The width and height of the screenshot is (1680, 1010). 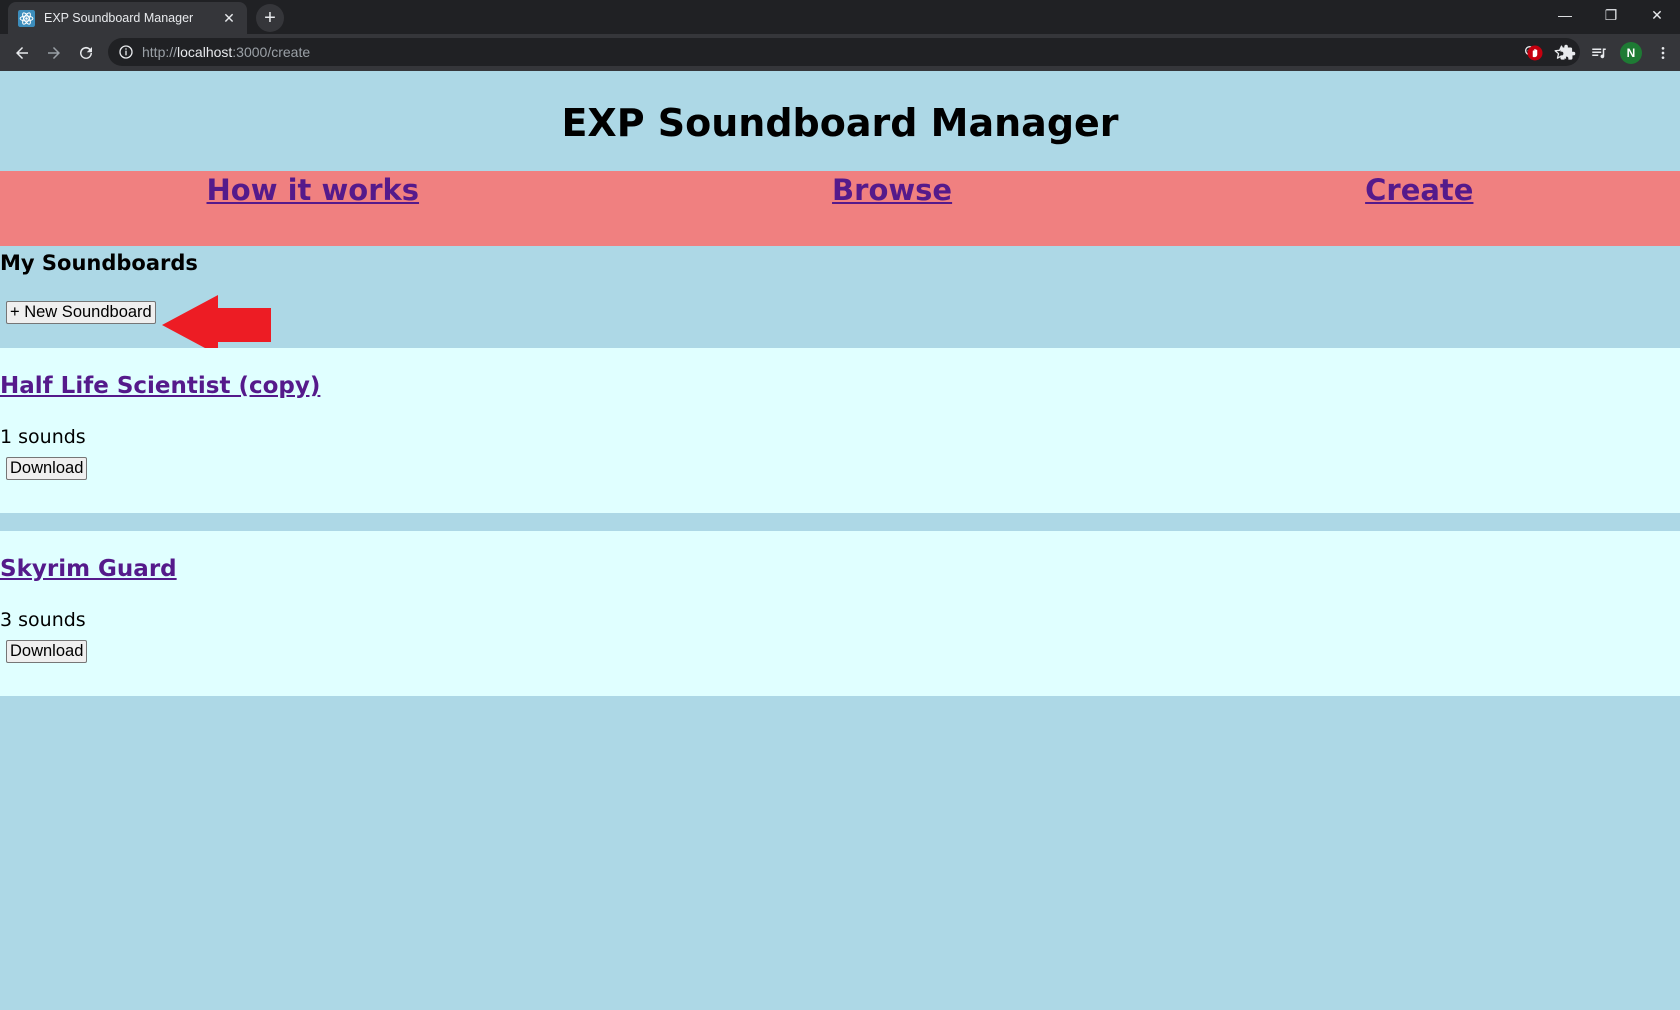 I want to click on reload-icon, so click(x=86, y=53).